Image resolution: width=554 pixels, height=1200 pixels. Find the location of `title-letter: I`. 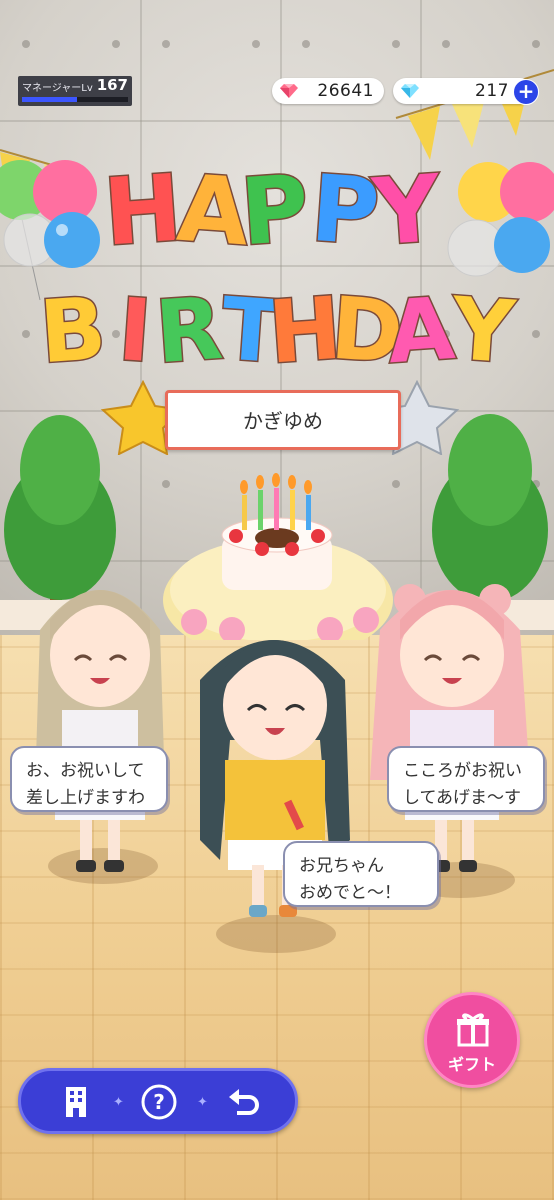

title-letter: I is located at coordinates (135, 330).